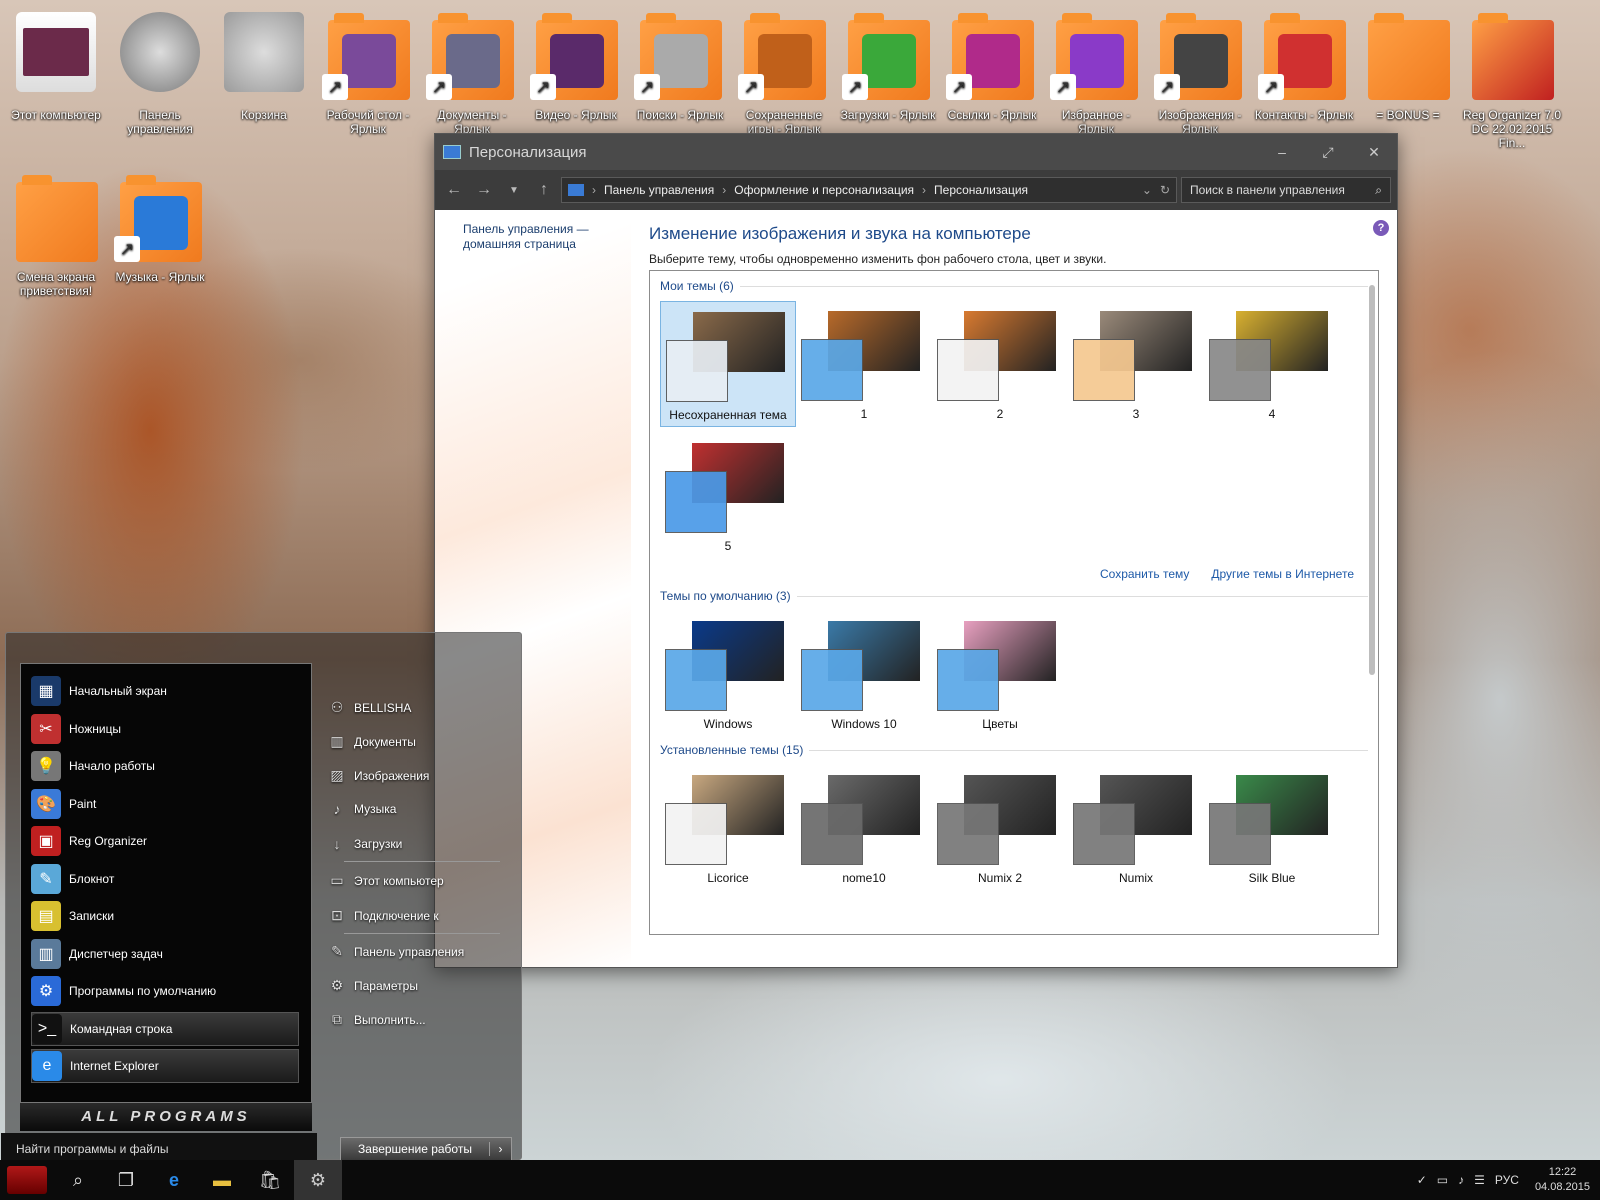 The height and width of the screenshot is (1200, 1600). I want to click on scrollbar-thumb, so click(1372, 480).